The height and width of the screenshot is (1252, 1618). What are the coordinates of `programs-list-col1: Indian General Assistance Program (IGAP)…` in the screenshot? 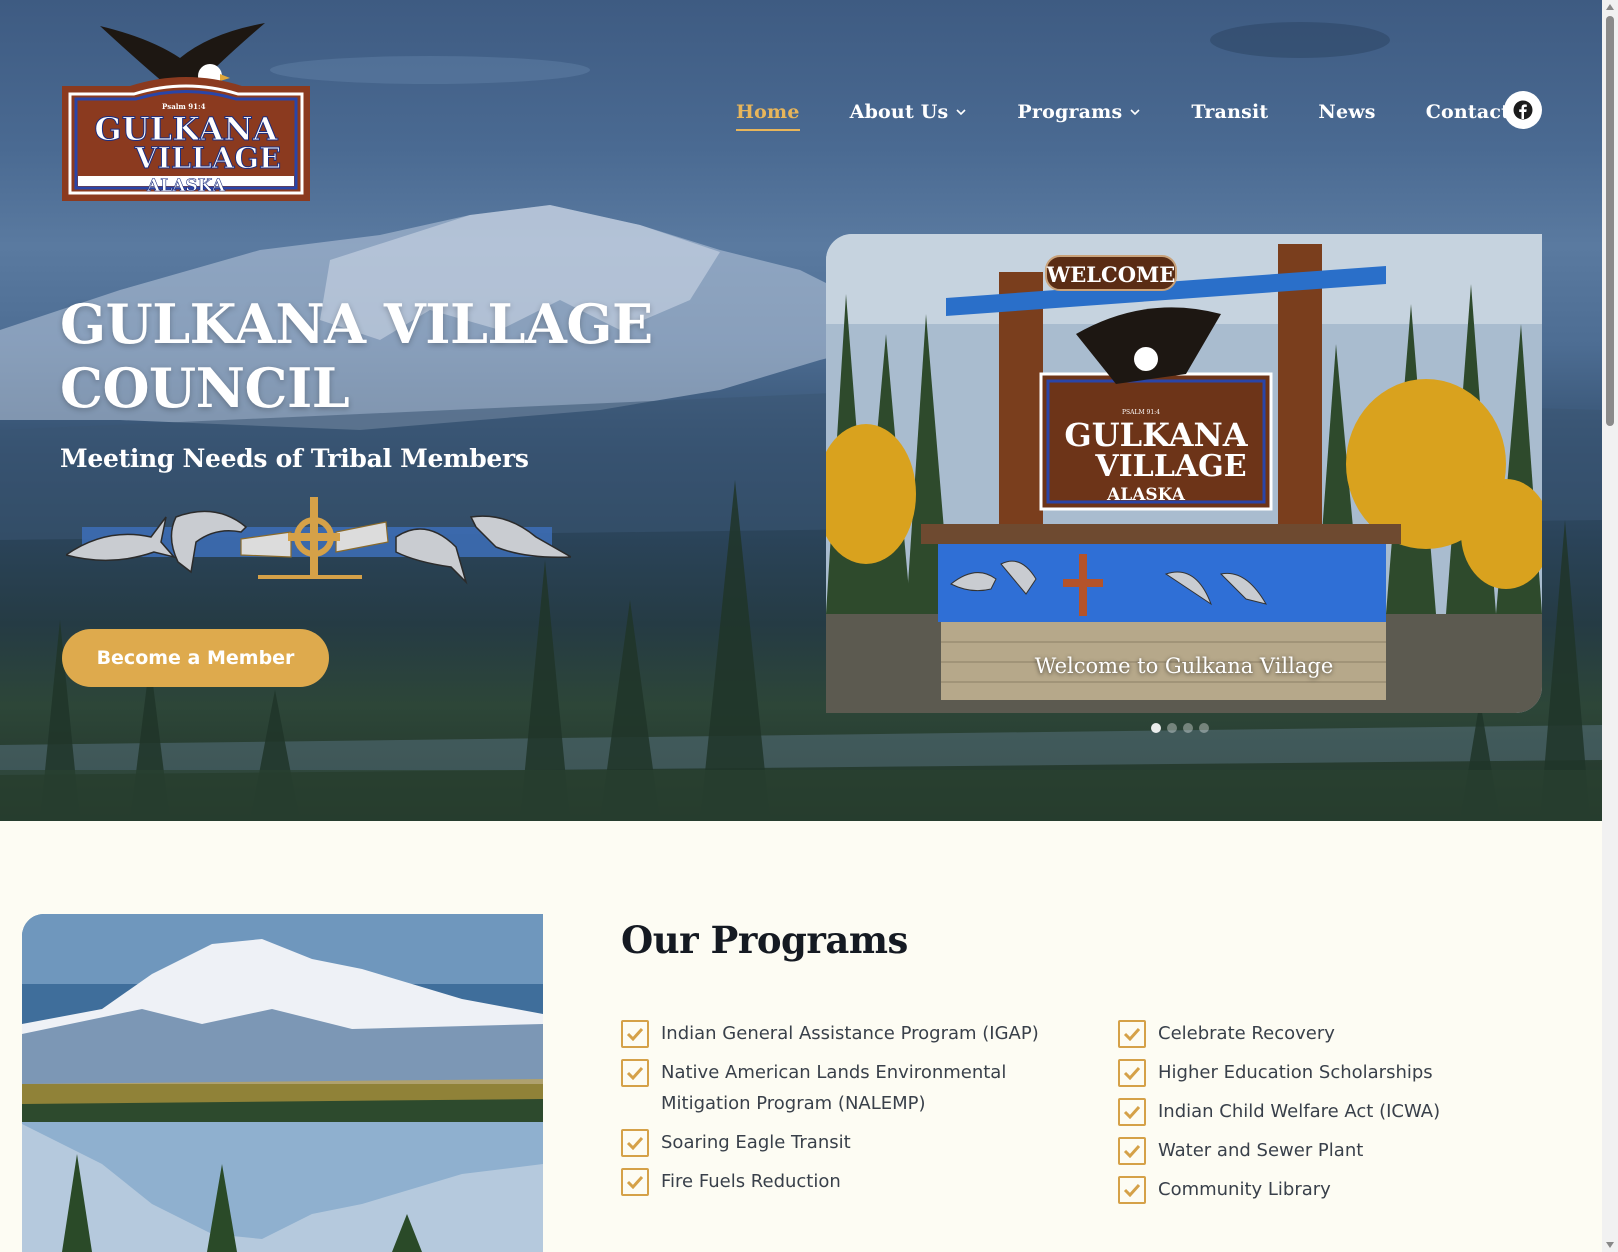 It's located at (856, 1111).